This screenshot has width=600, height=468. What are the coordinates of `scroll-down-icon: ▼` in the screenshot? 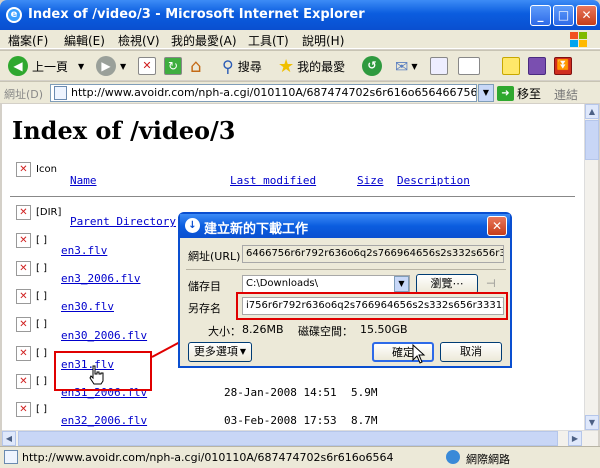 It's located at (592, 422).